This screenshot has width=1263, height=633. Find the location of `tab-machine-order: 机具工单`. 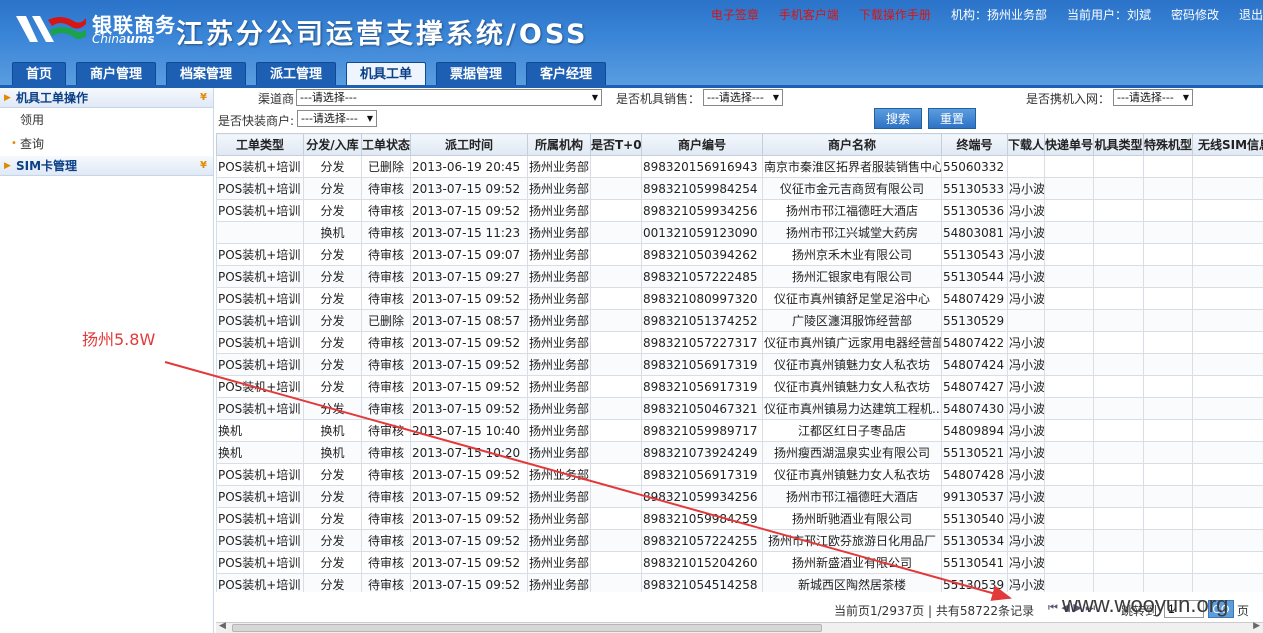

tab-machine-order: 机具工单 is located at coordinates (386, 74).